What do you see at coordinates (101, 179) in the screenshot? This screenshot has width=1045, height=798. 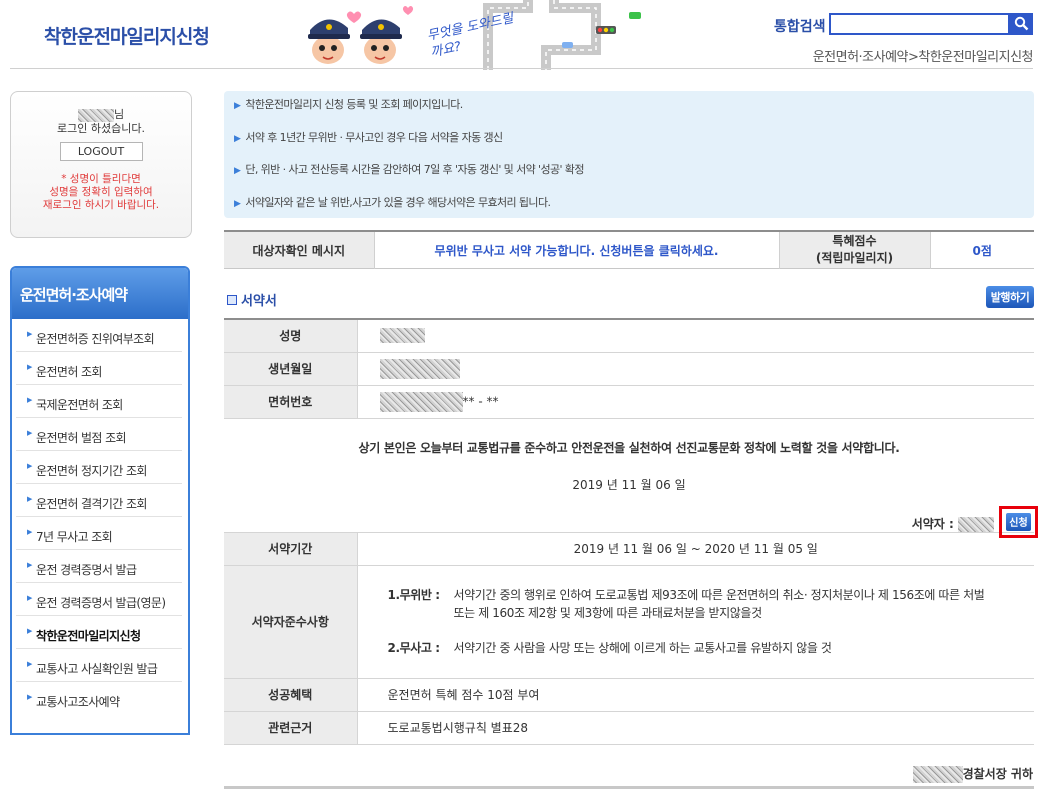 I see `login-warning-line: * 성명이 틀리다면` at bounding box center [101, 179].